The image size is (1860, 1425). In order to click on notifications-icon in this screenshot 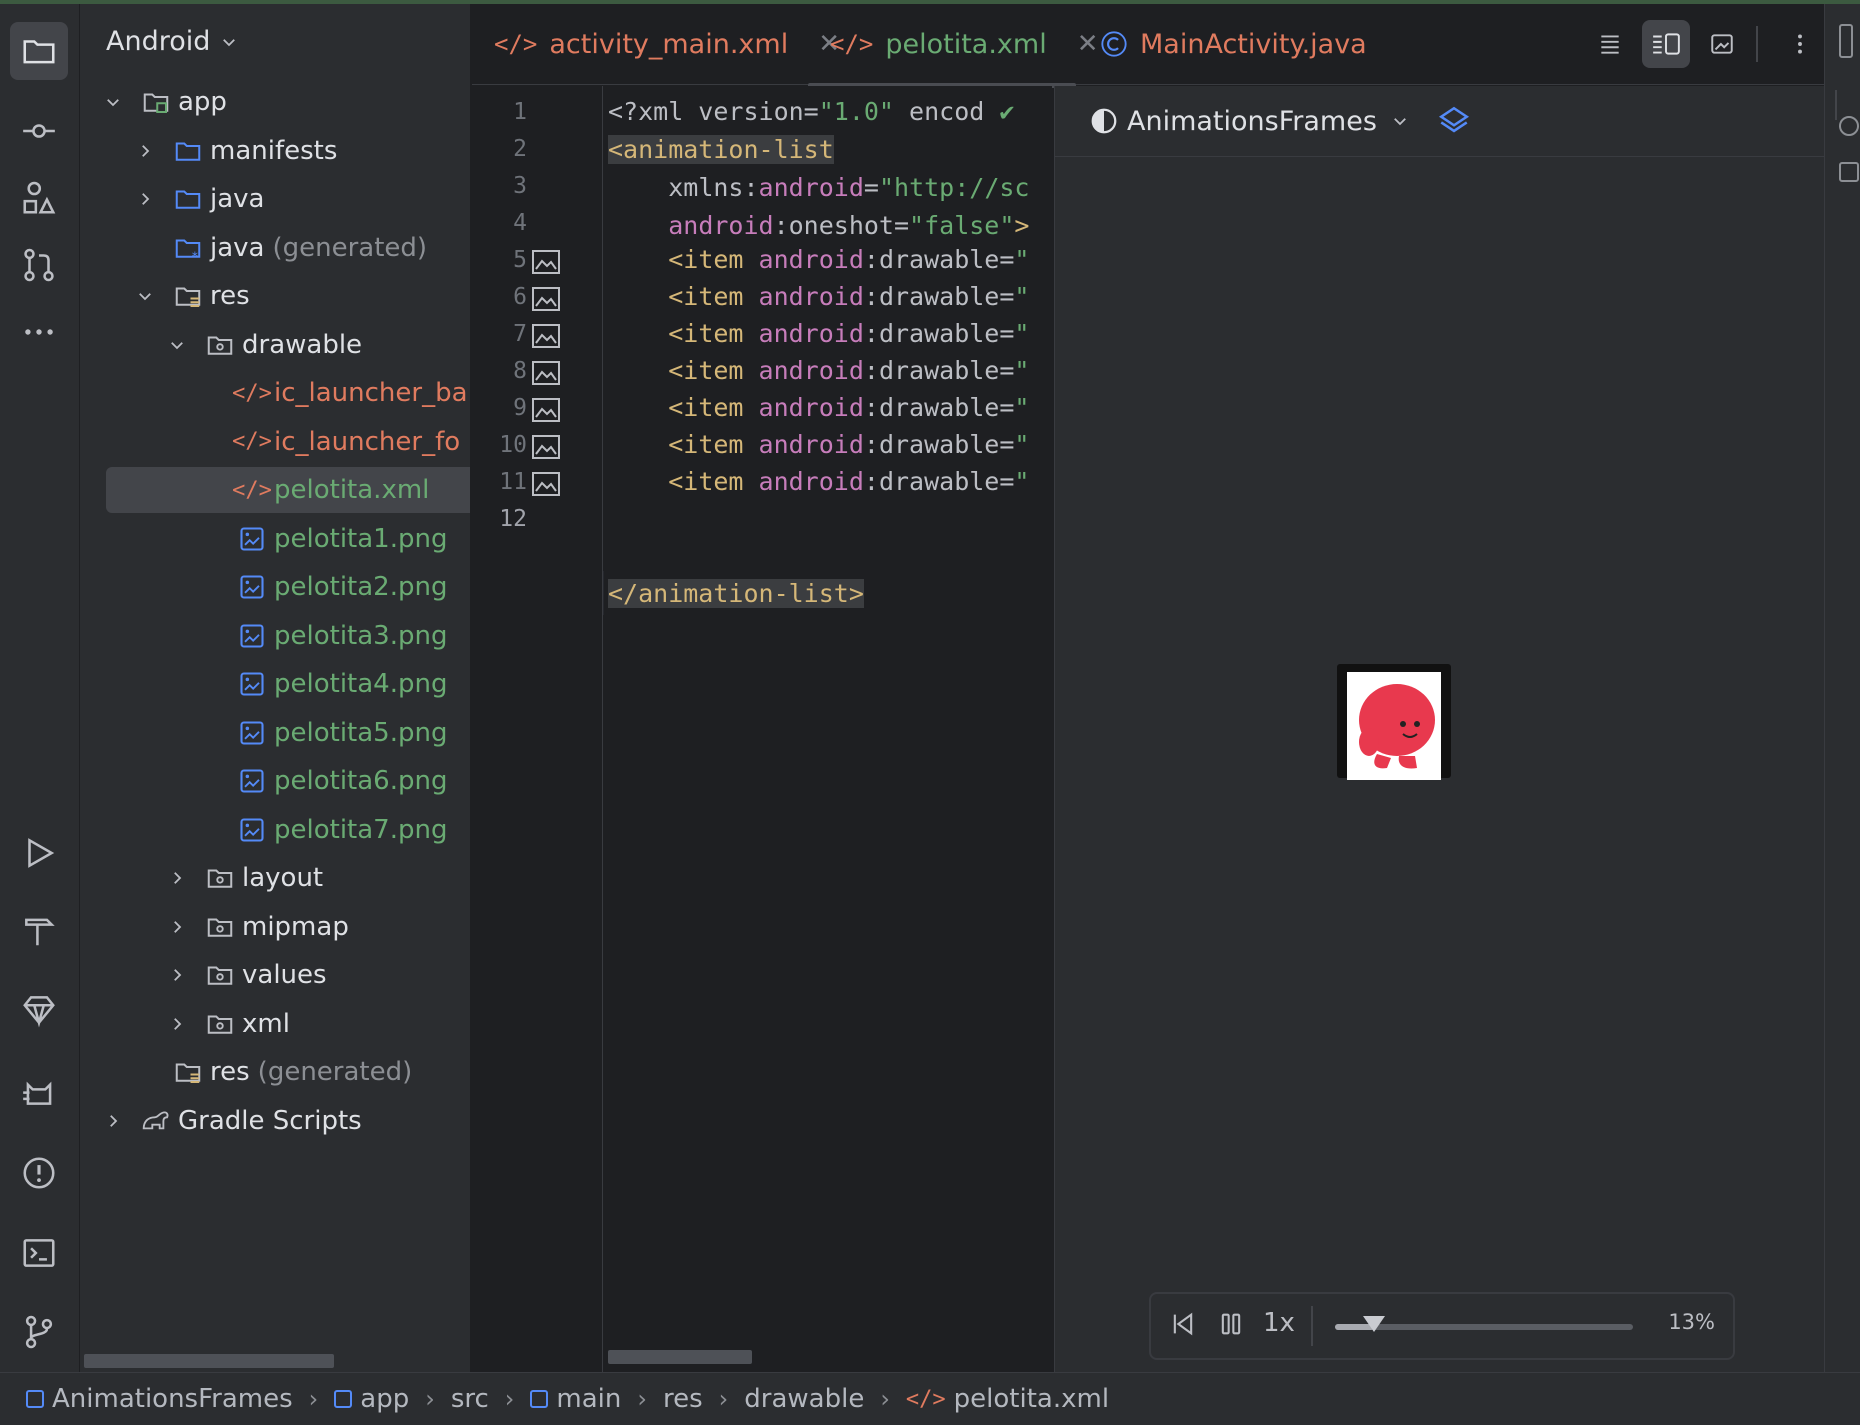, I will do `click(1849, 126)`.